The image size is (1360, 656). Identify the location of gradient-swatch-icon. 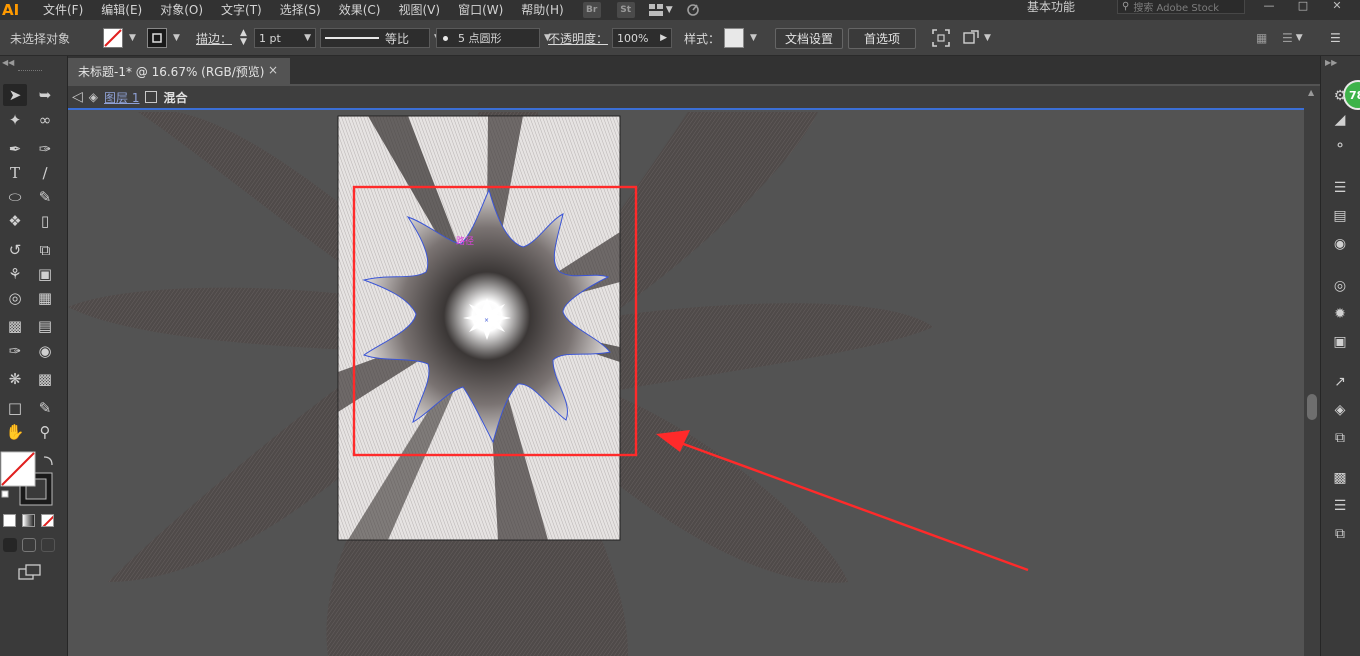
(28, 520).